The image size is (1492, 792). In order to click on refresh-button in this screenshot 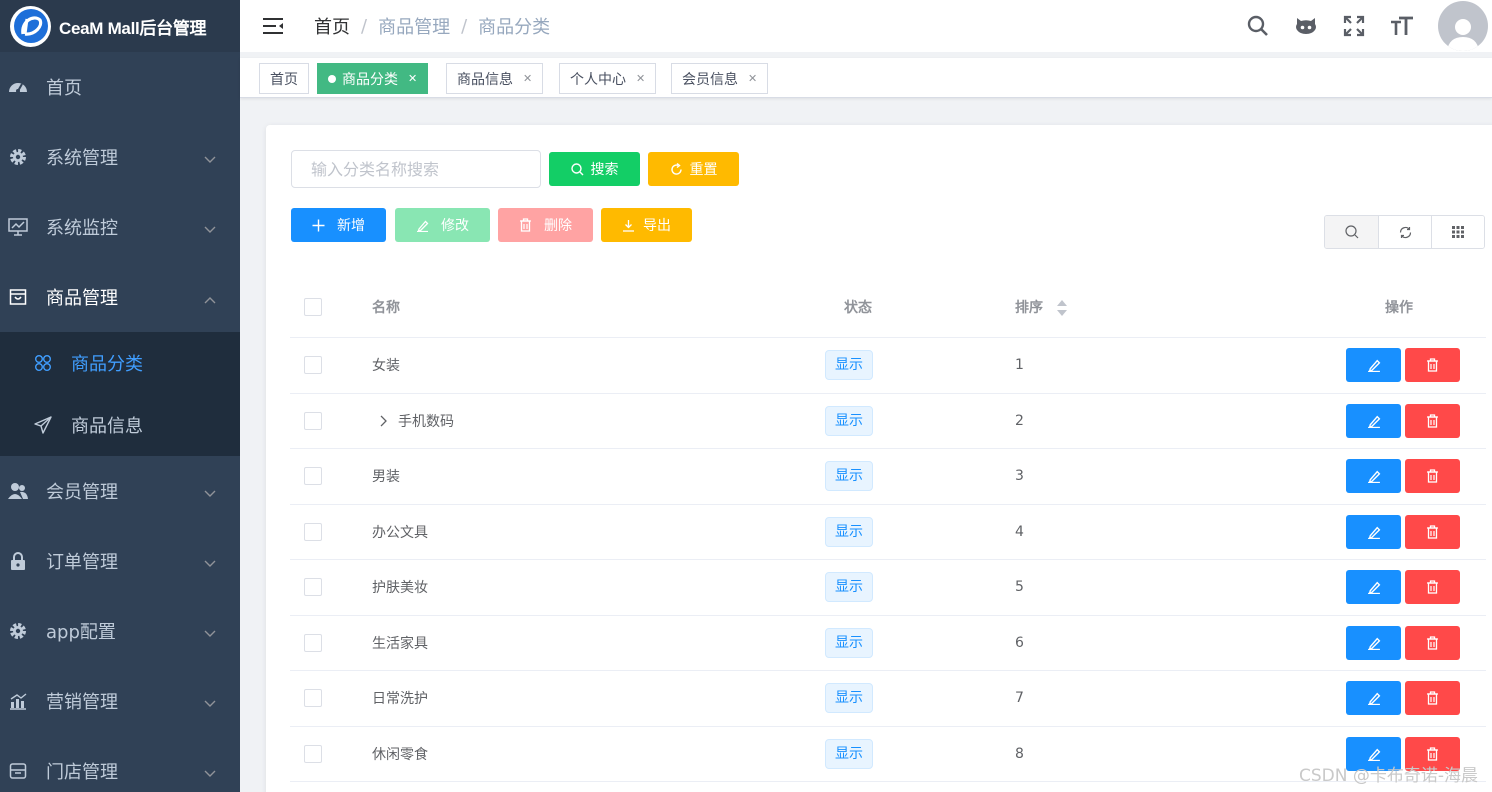, I will do `click(1404, 232)`.